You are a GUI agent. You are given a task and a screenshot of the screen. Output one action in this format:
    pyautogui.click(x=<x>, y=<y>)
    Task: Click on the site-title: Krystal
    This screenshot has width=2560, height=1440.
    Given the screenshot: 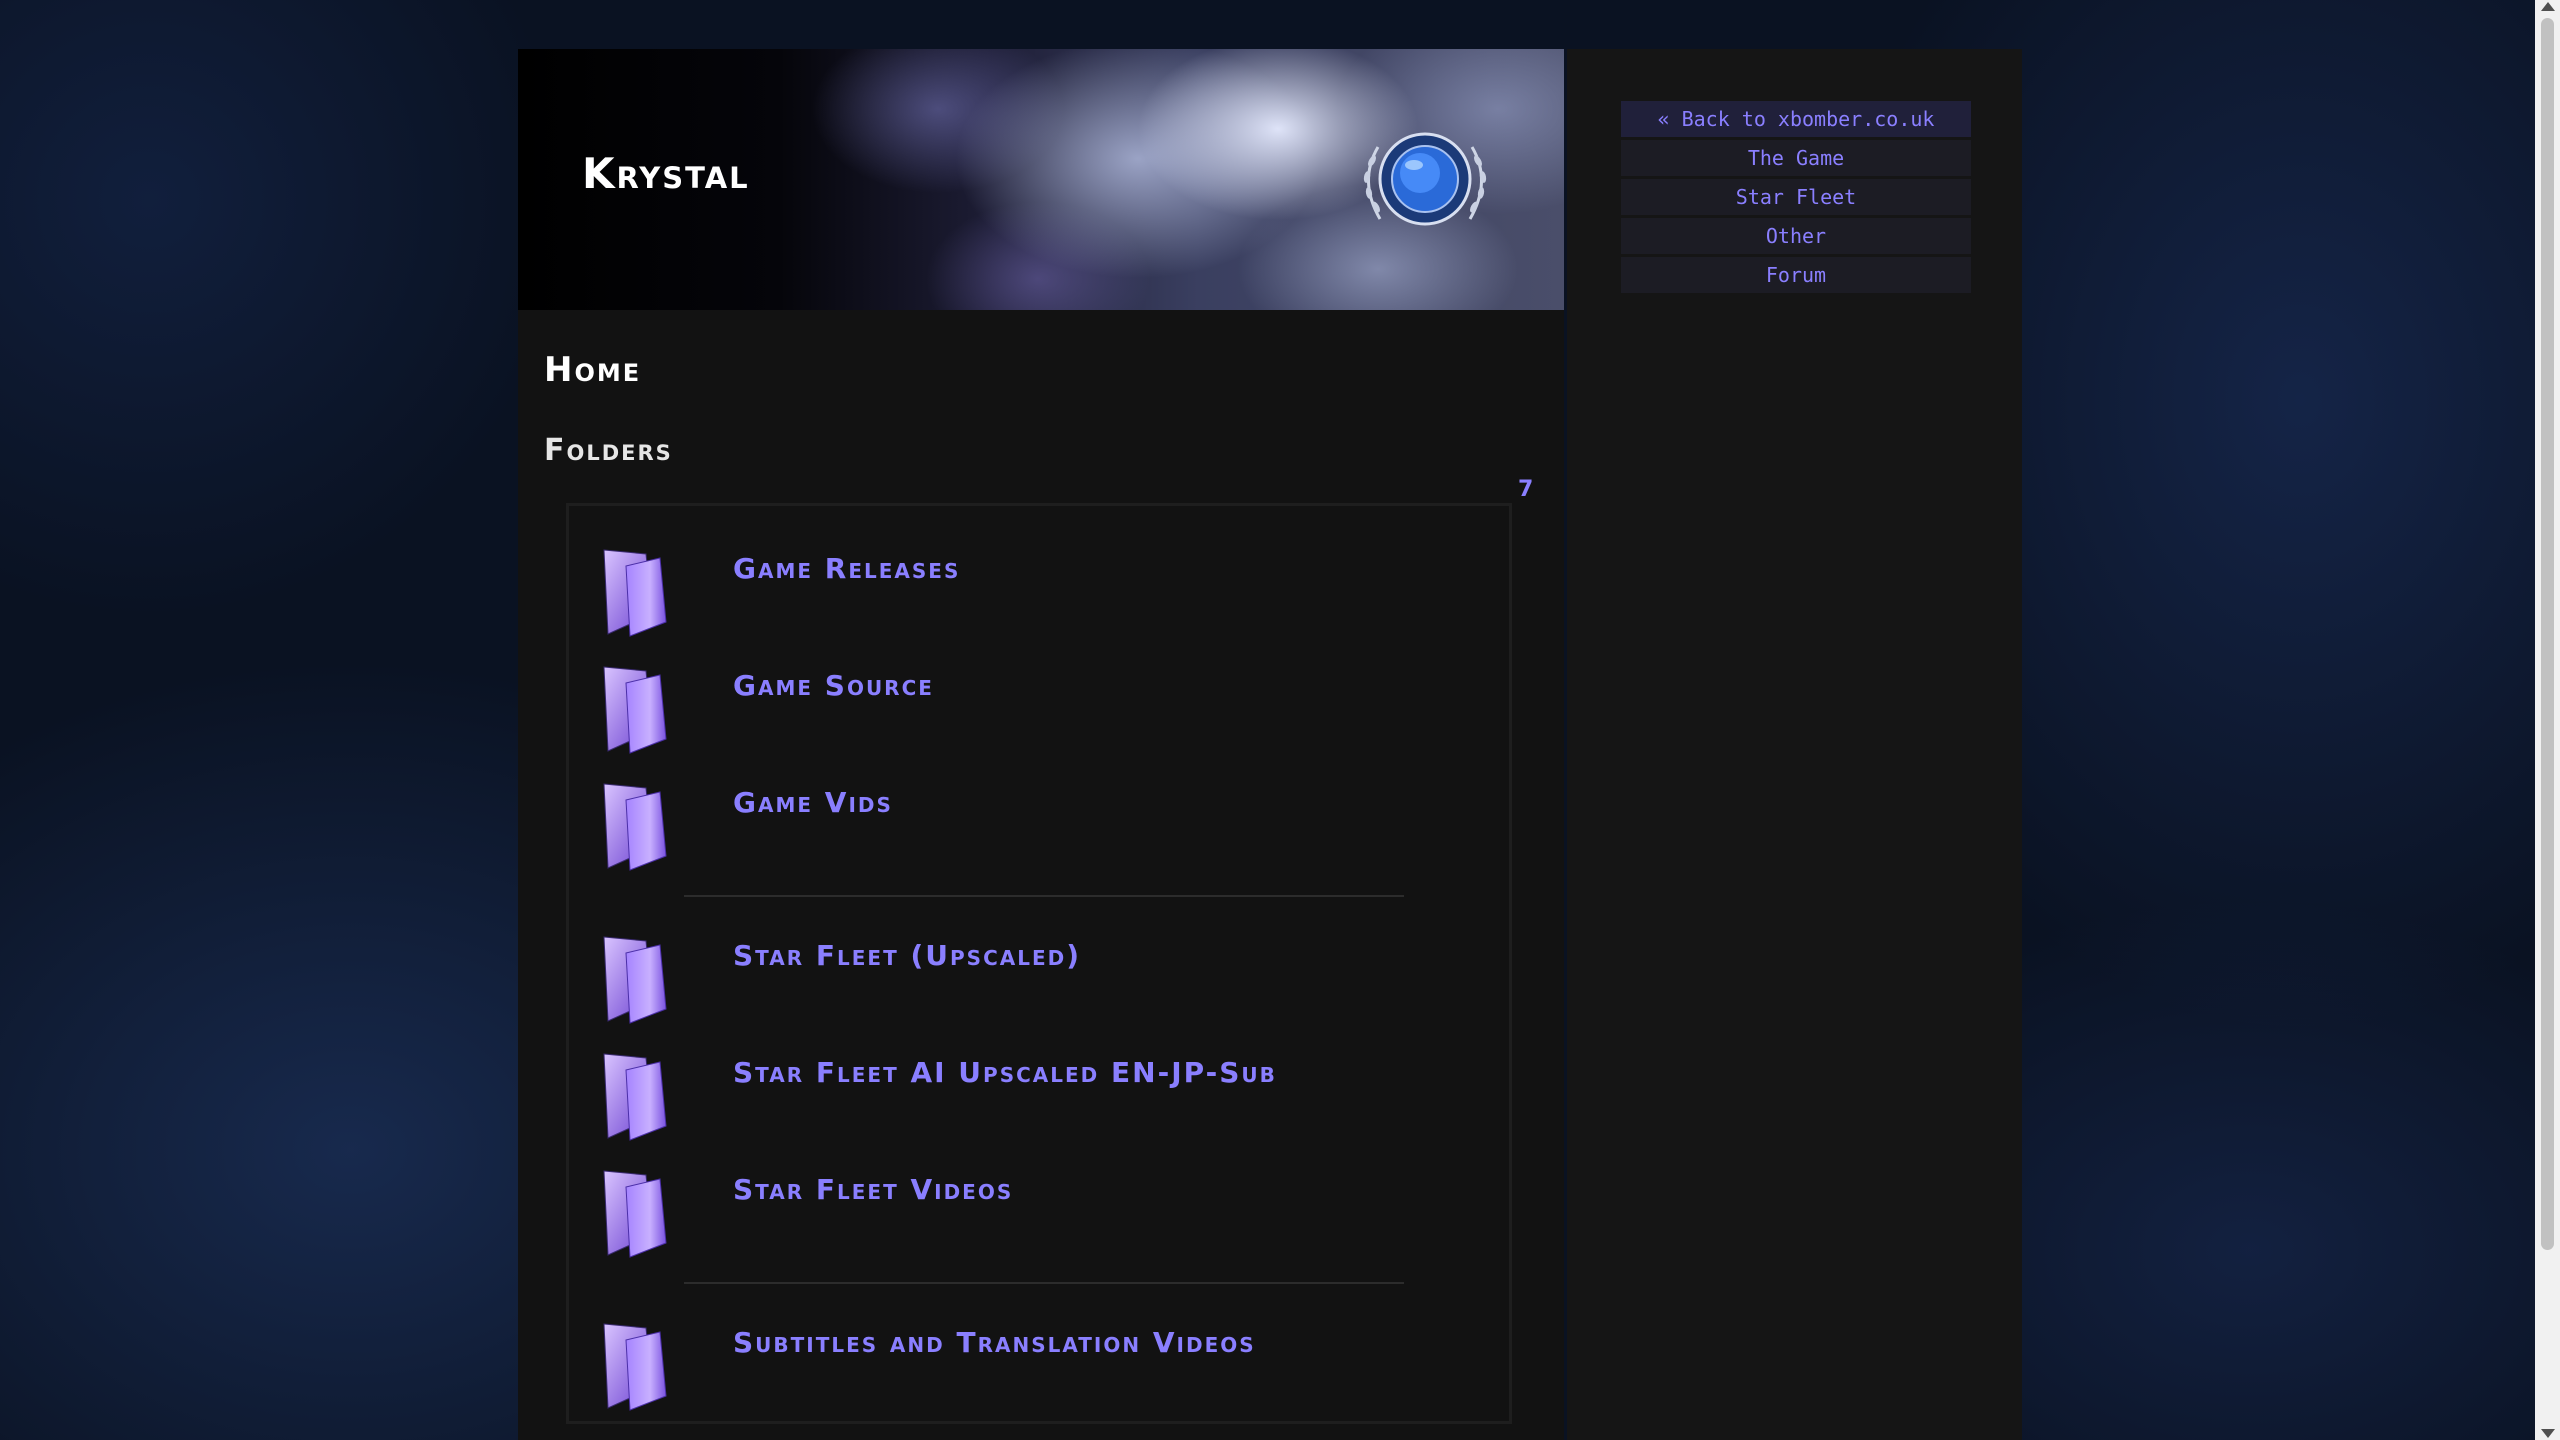 What is the action you would take?
    pyautogui.click(x=666, y=173)
    